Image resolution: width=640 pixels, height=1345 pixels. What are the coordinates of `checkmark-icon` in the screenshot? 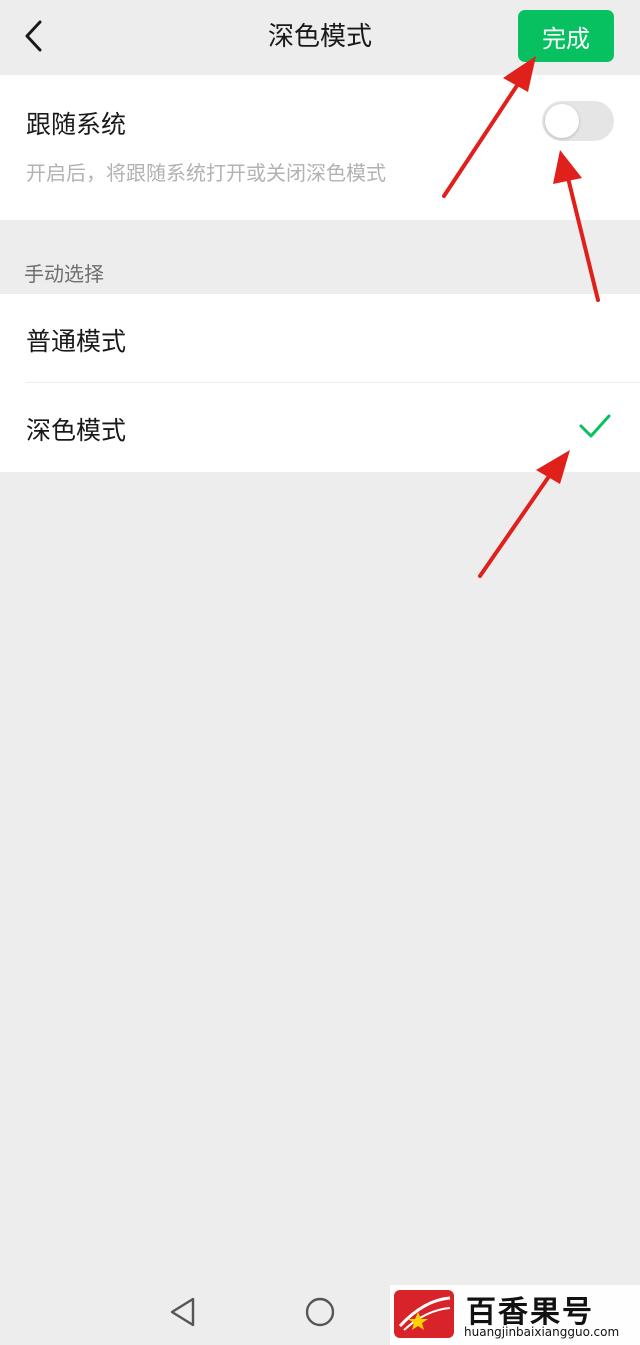 It's located at (595, 426).